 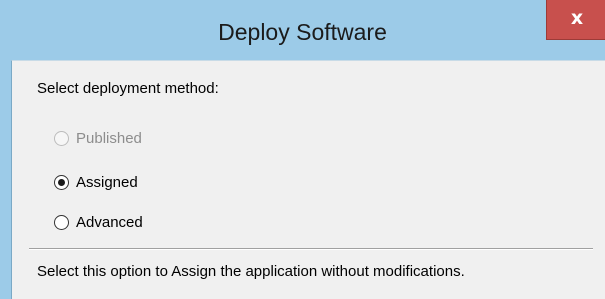 I want to click on radio-label-published: Published, so click(x=109, y=138).